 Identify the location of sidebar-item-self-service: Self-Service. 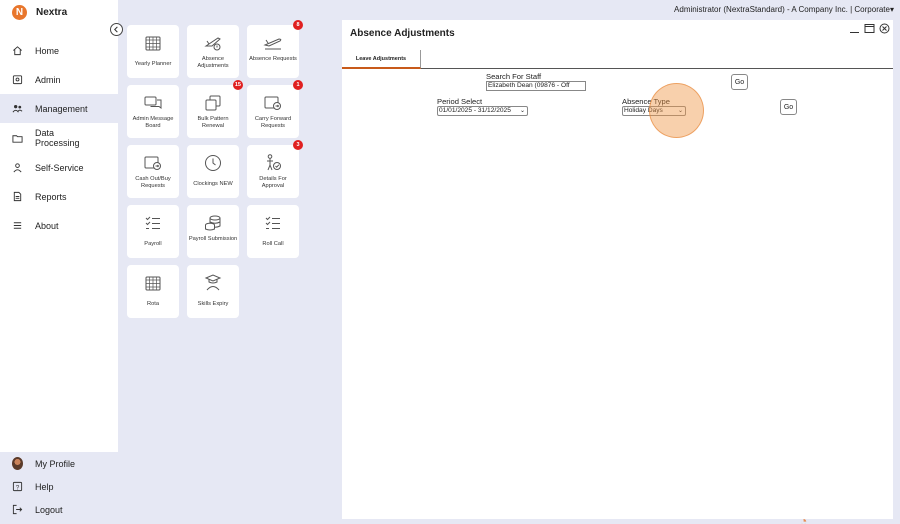
(59, 167).